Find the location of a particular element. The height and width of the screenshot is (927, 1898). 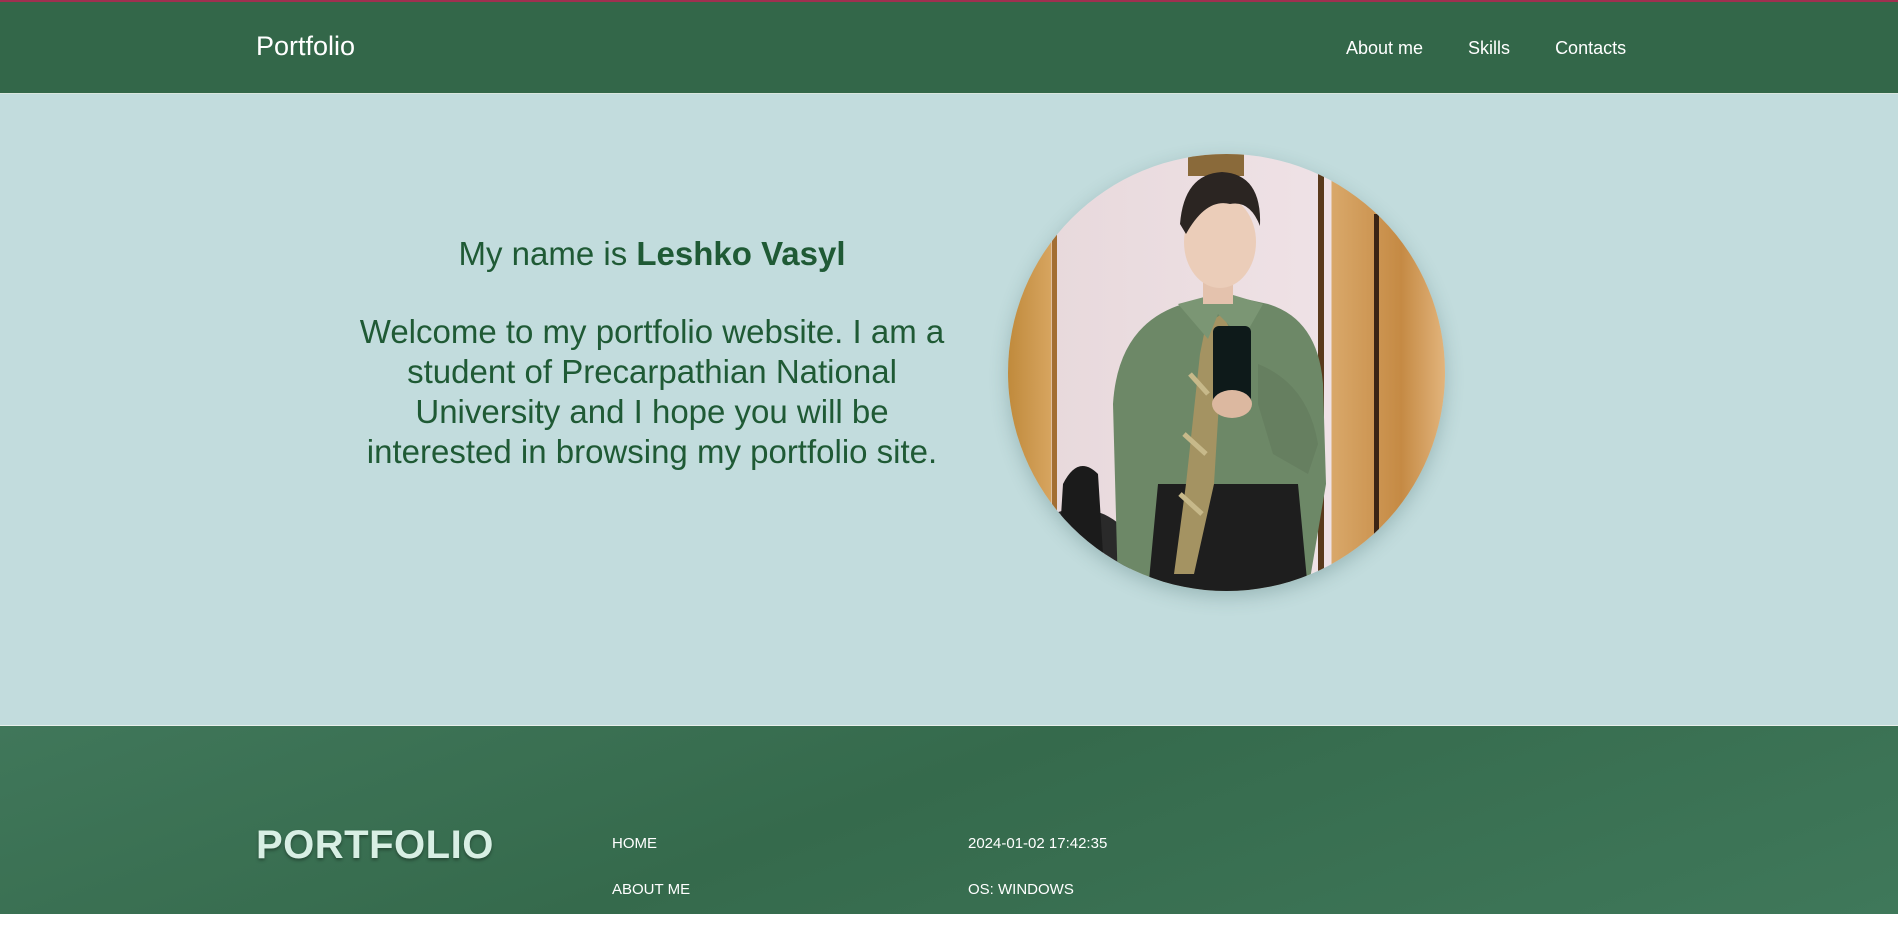

footer-info: 2024-01-02 17:42:35 OS: WINDOWS is located at coordinates (1037, 881).